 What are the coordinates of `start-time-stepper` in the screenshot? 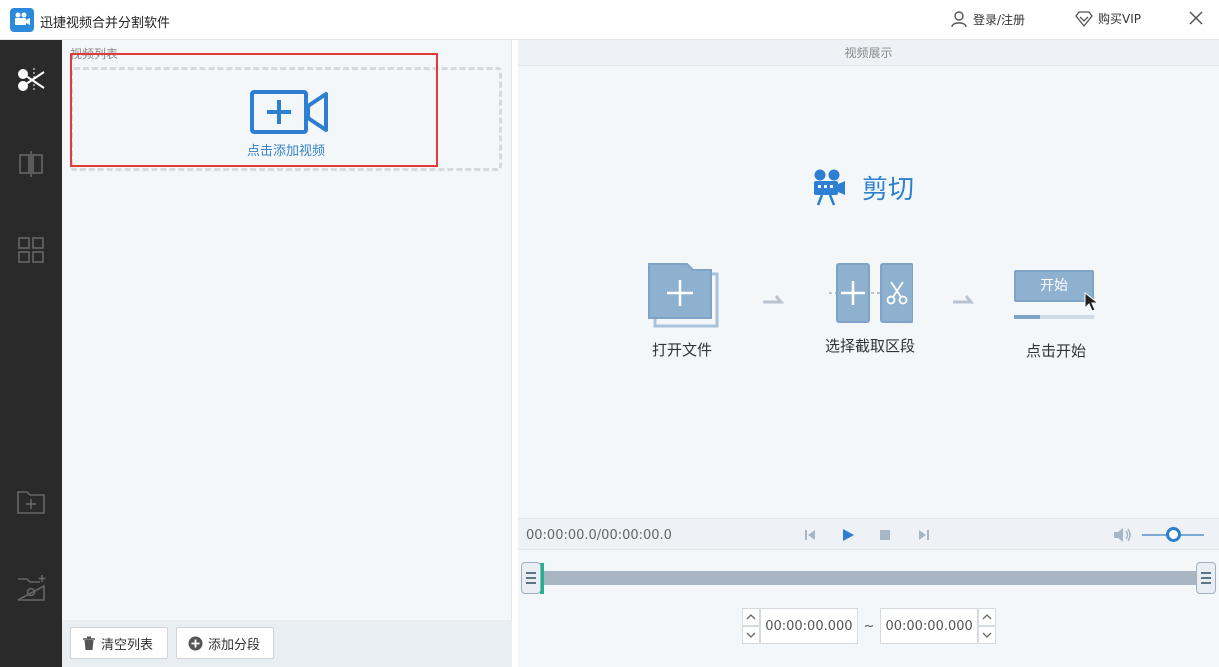 It's located at (751, 626).